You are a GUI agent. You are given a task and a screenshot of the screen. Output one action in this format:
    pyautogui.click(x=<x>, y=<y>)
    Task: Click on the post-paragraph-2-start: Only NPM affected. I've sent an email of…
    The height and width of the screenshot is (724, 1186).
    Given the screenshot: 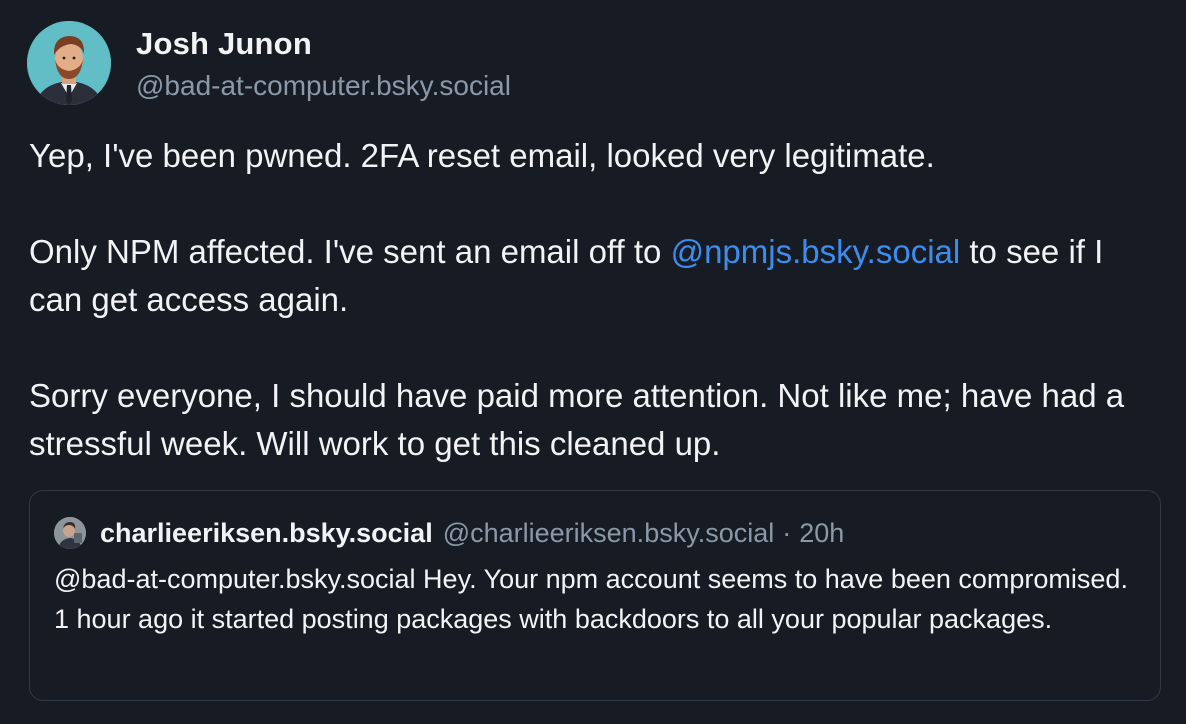 What is the action you would take?
    pyautogui.click(x=350, y=251)
    